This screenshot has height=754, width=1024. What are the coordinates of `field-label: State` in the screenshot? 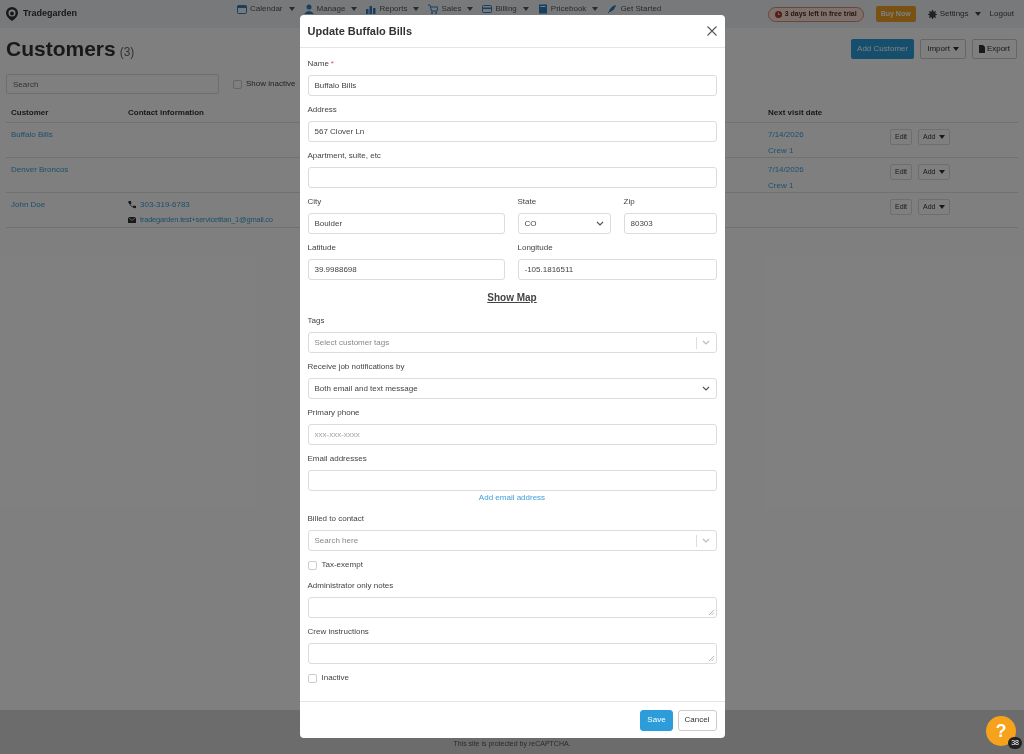 It's located at (527, 202).